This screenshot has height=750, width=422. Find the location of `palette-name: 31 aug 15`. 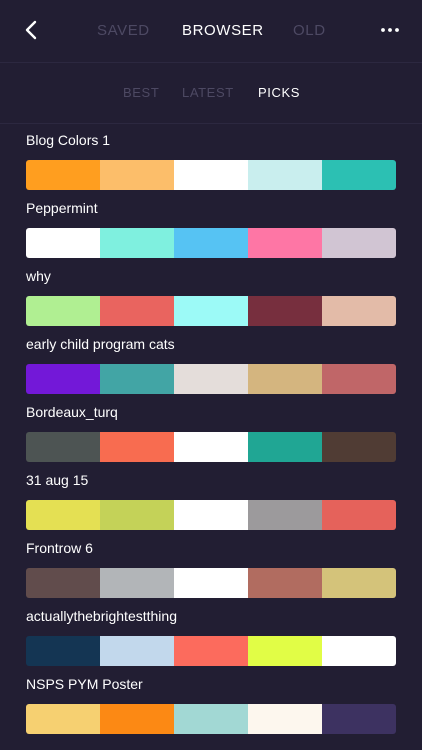

palette-name: 31 aug 15 is located at coordinates (57, 480).